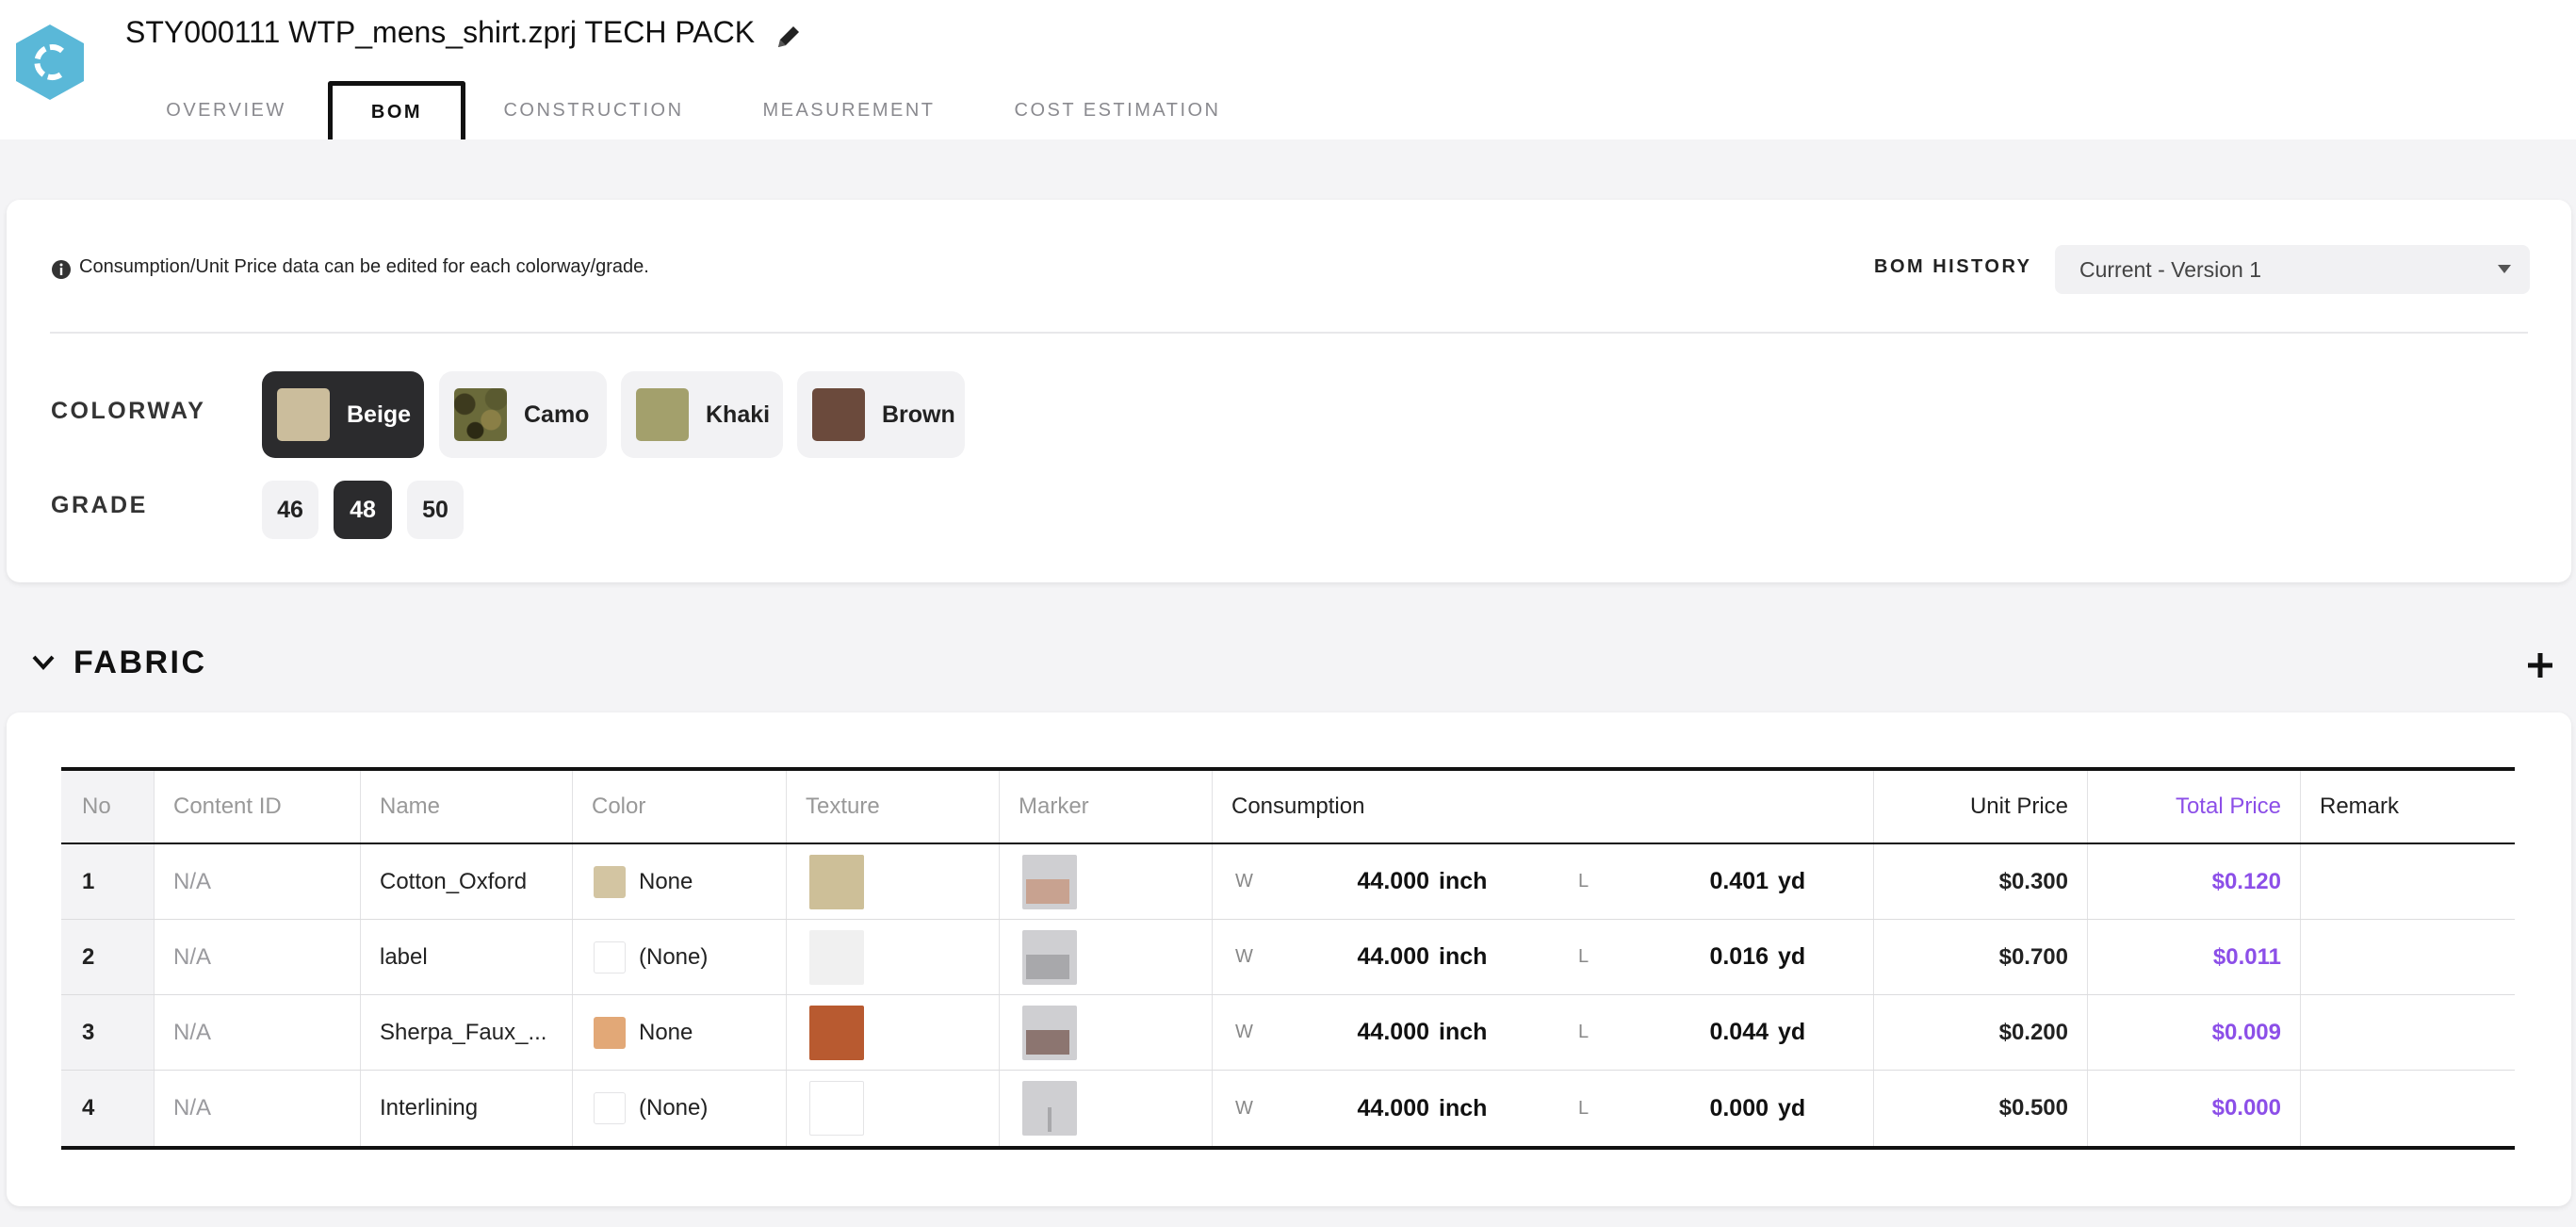 Image resolution: width=2576 pixels, height=1227 pixels. I want to click on cell-name: Cotton_Oxford, so click(467, 881).